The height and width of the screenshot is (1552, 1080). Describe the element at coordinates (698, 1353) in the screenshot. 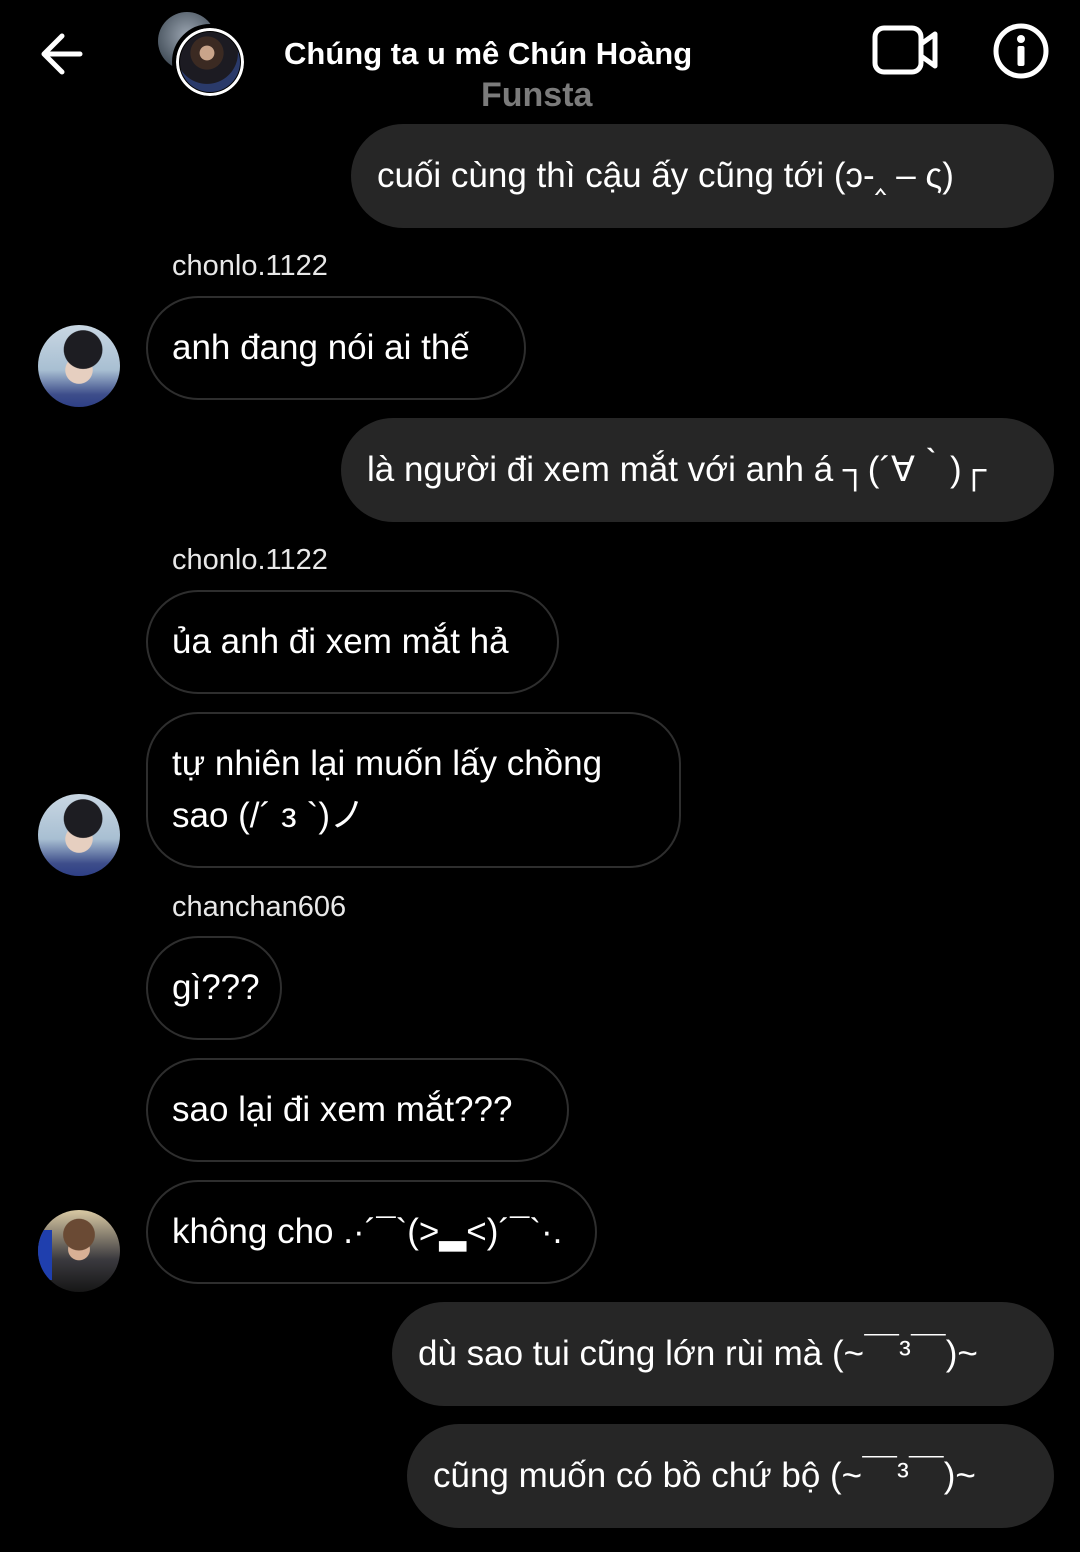

I see `message-text: dù sao tui cũng lớn rùi mà (~￣³￣)~` at that location.